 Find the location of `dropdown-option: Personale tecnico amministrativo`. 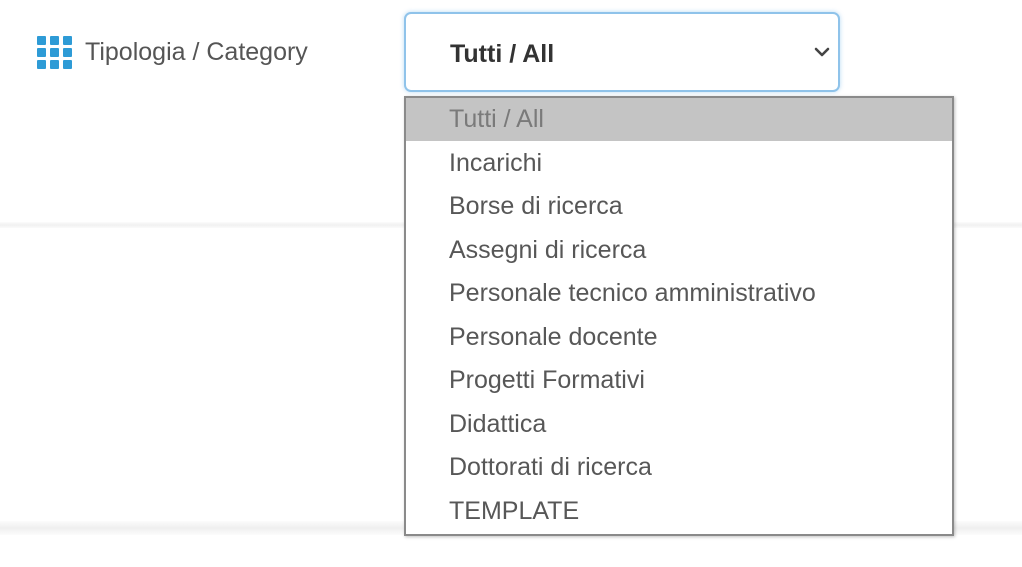

dropdown-option: Personale tecnico amministrativo is located at coordinates (679, 293).